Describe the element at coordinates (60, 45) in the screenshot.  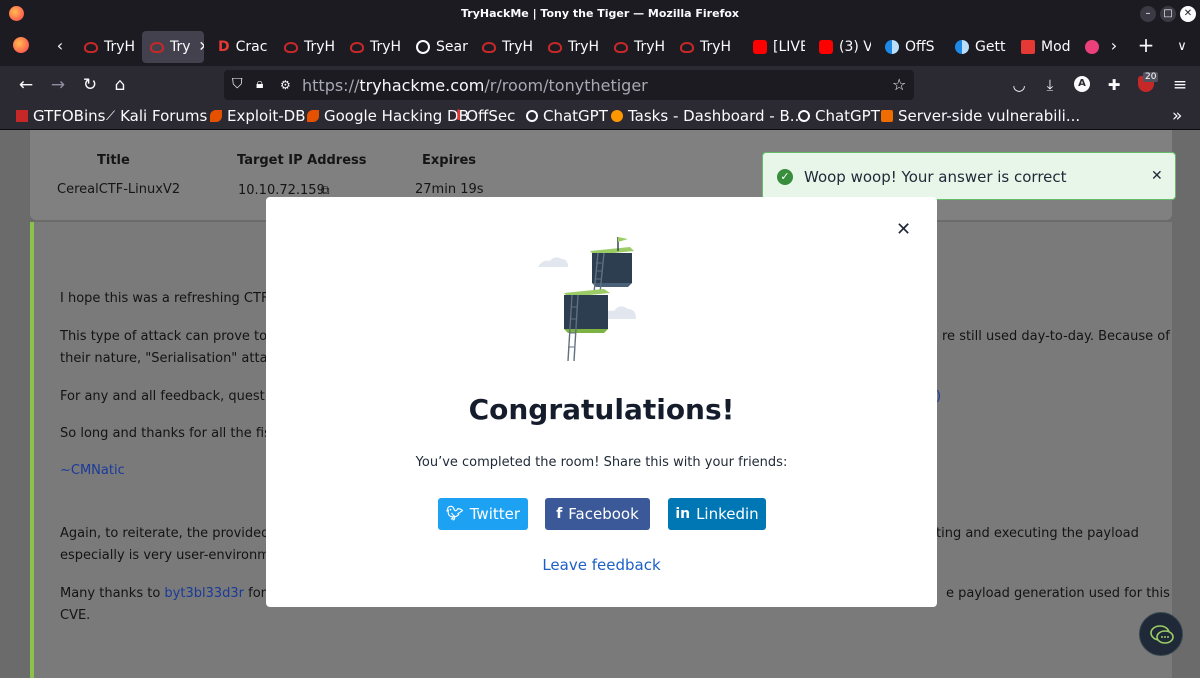
I see `scroll-tabs-left-button: ‹` at that location.